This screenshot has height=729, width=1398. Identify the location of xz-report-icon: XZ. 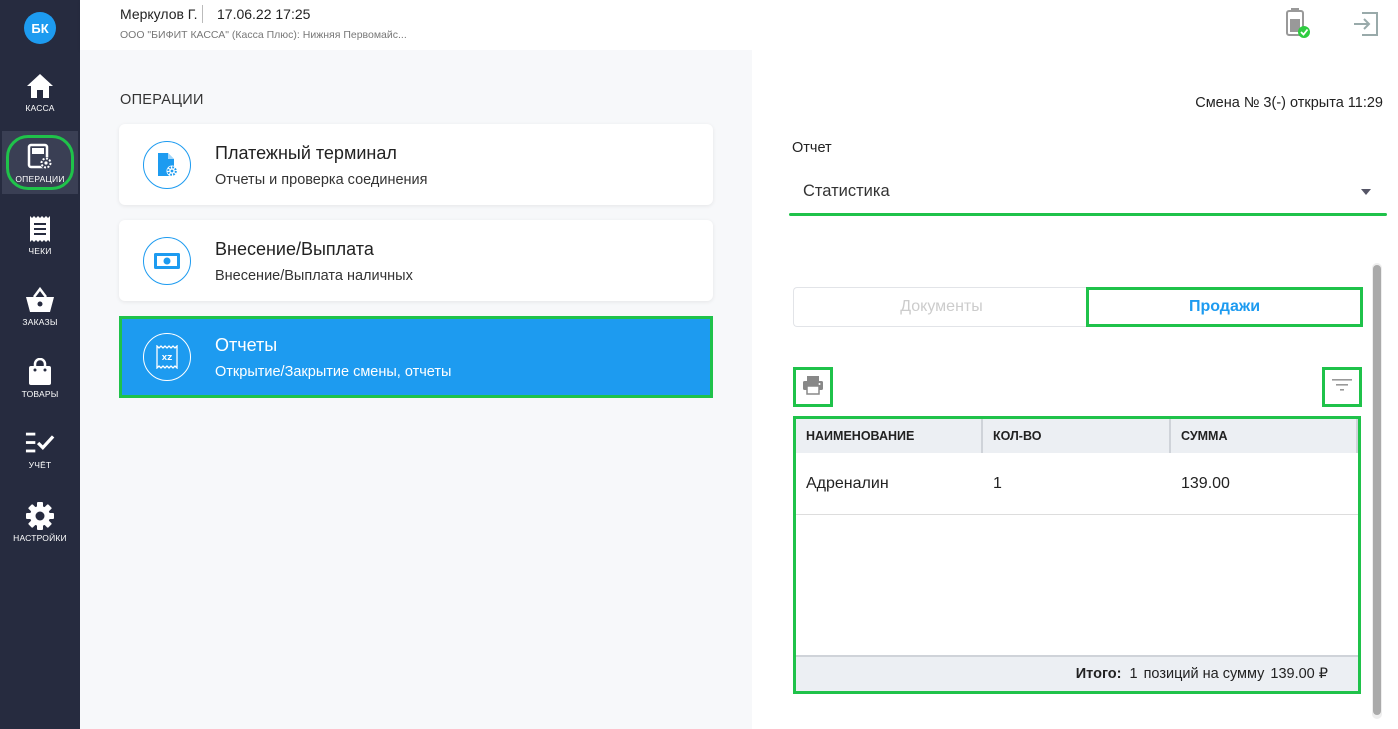
(167, 357).